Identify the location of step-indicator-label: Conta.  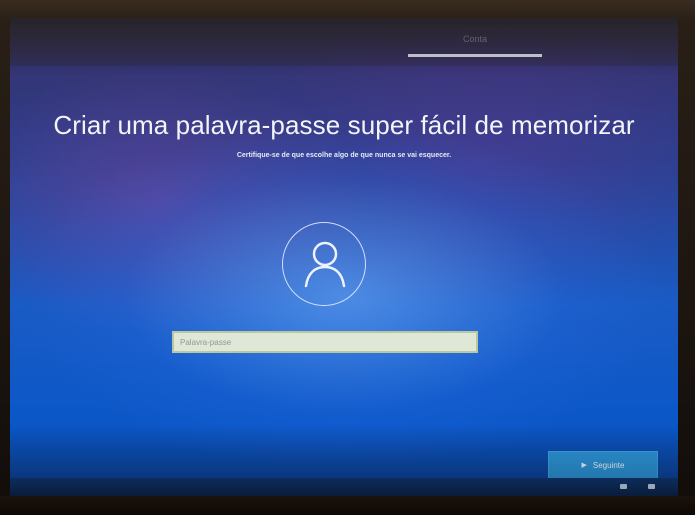
(475, 39).